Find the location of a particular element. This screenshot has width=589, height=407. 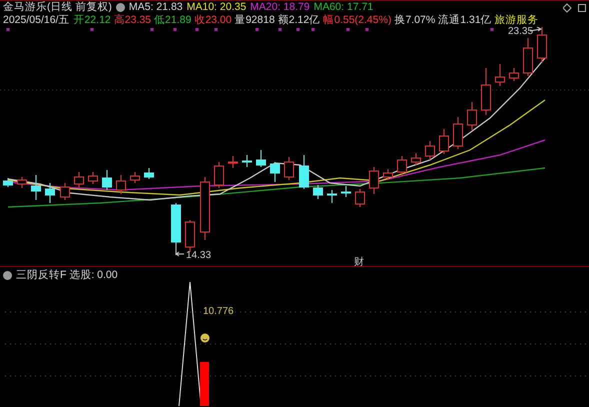

quote-field: 幅0.55(2.45%) is located at coordinates (357, 20).